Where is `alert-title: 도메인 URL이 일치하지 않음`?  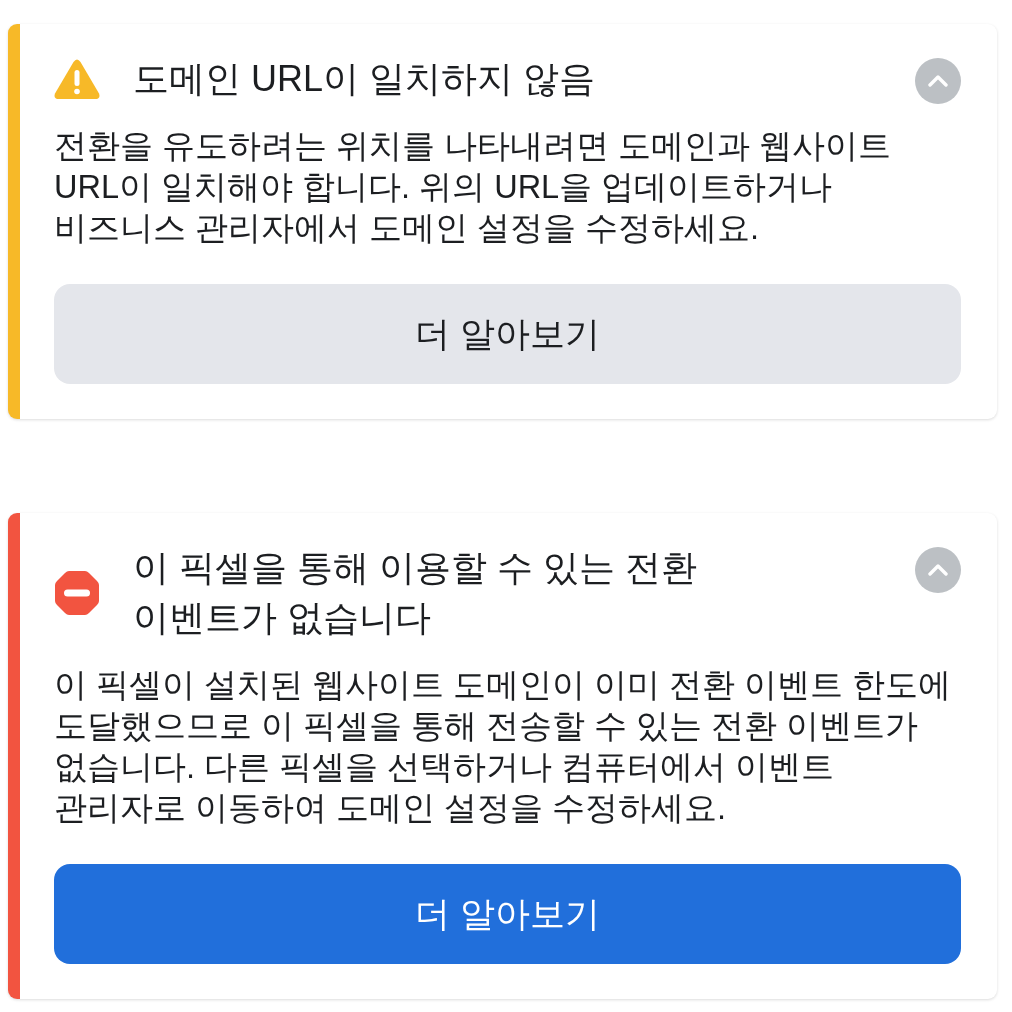
alert-title: 도메인 URL이 일치하지 않음 is located at coordinates (365, 79).